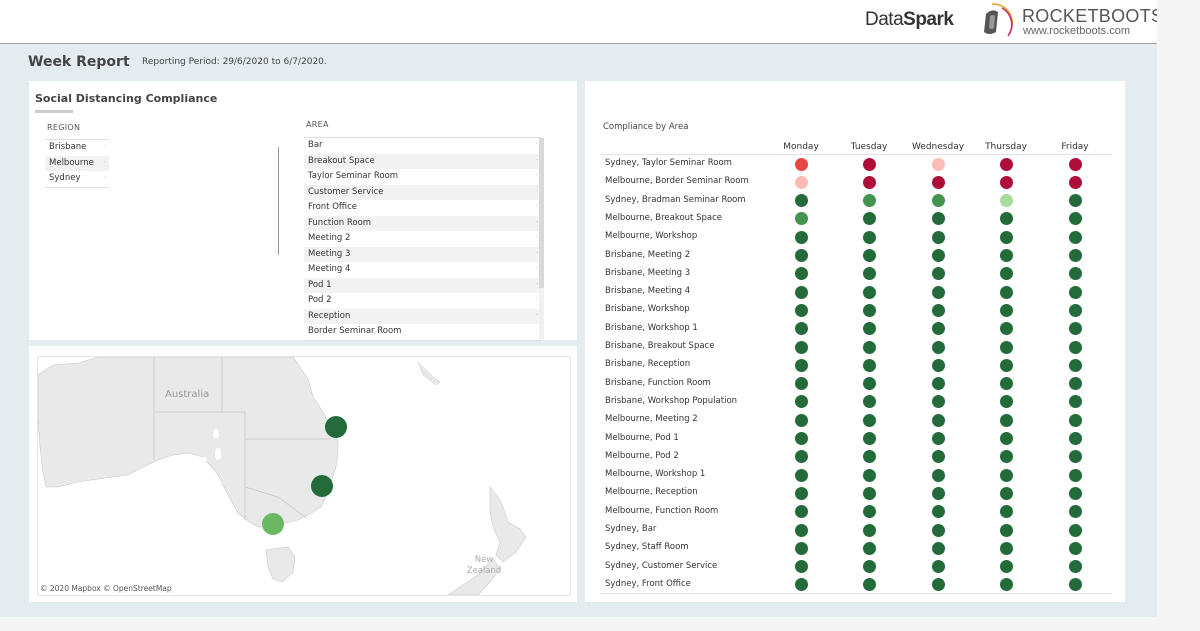 The image size is (1200, 631). What do you see at coordinates (273, 524) in the screenshot?
I see `map-marker-melbourne` at bounding box center [273, 524].